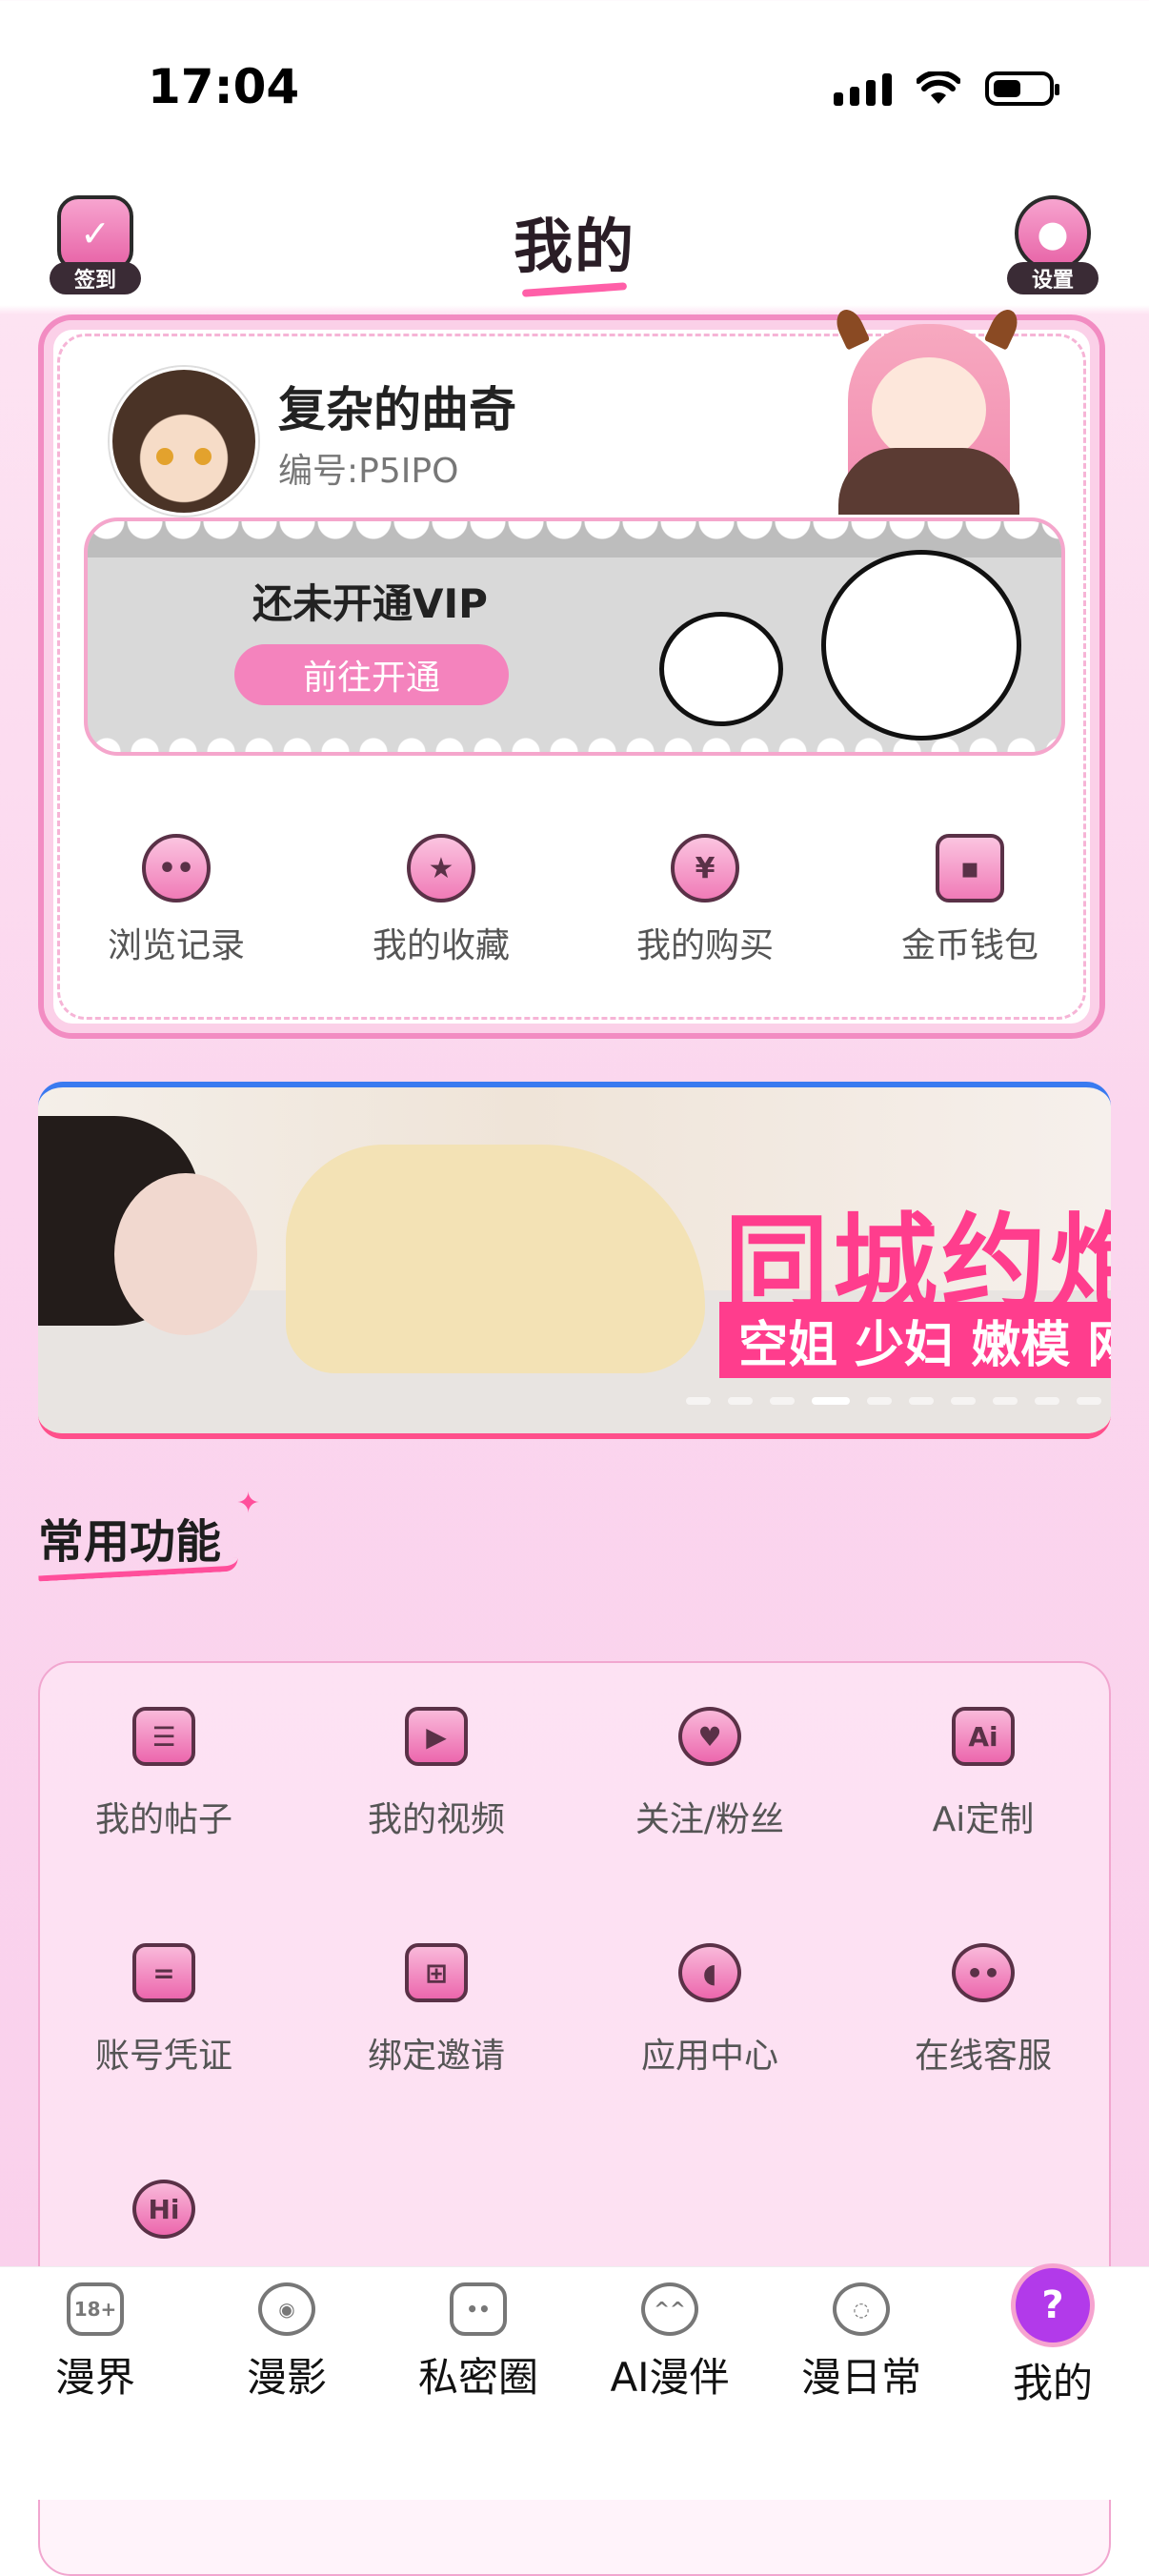  Describe the element at coordinates (163, 1819) in the screenshot. I see `function-label: 我的帖子` at that location.